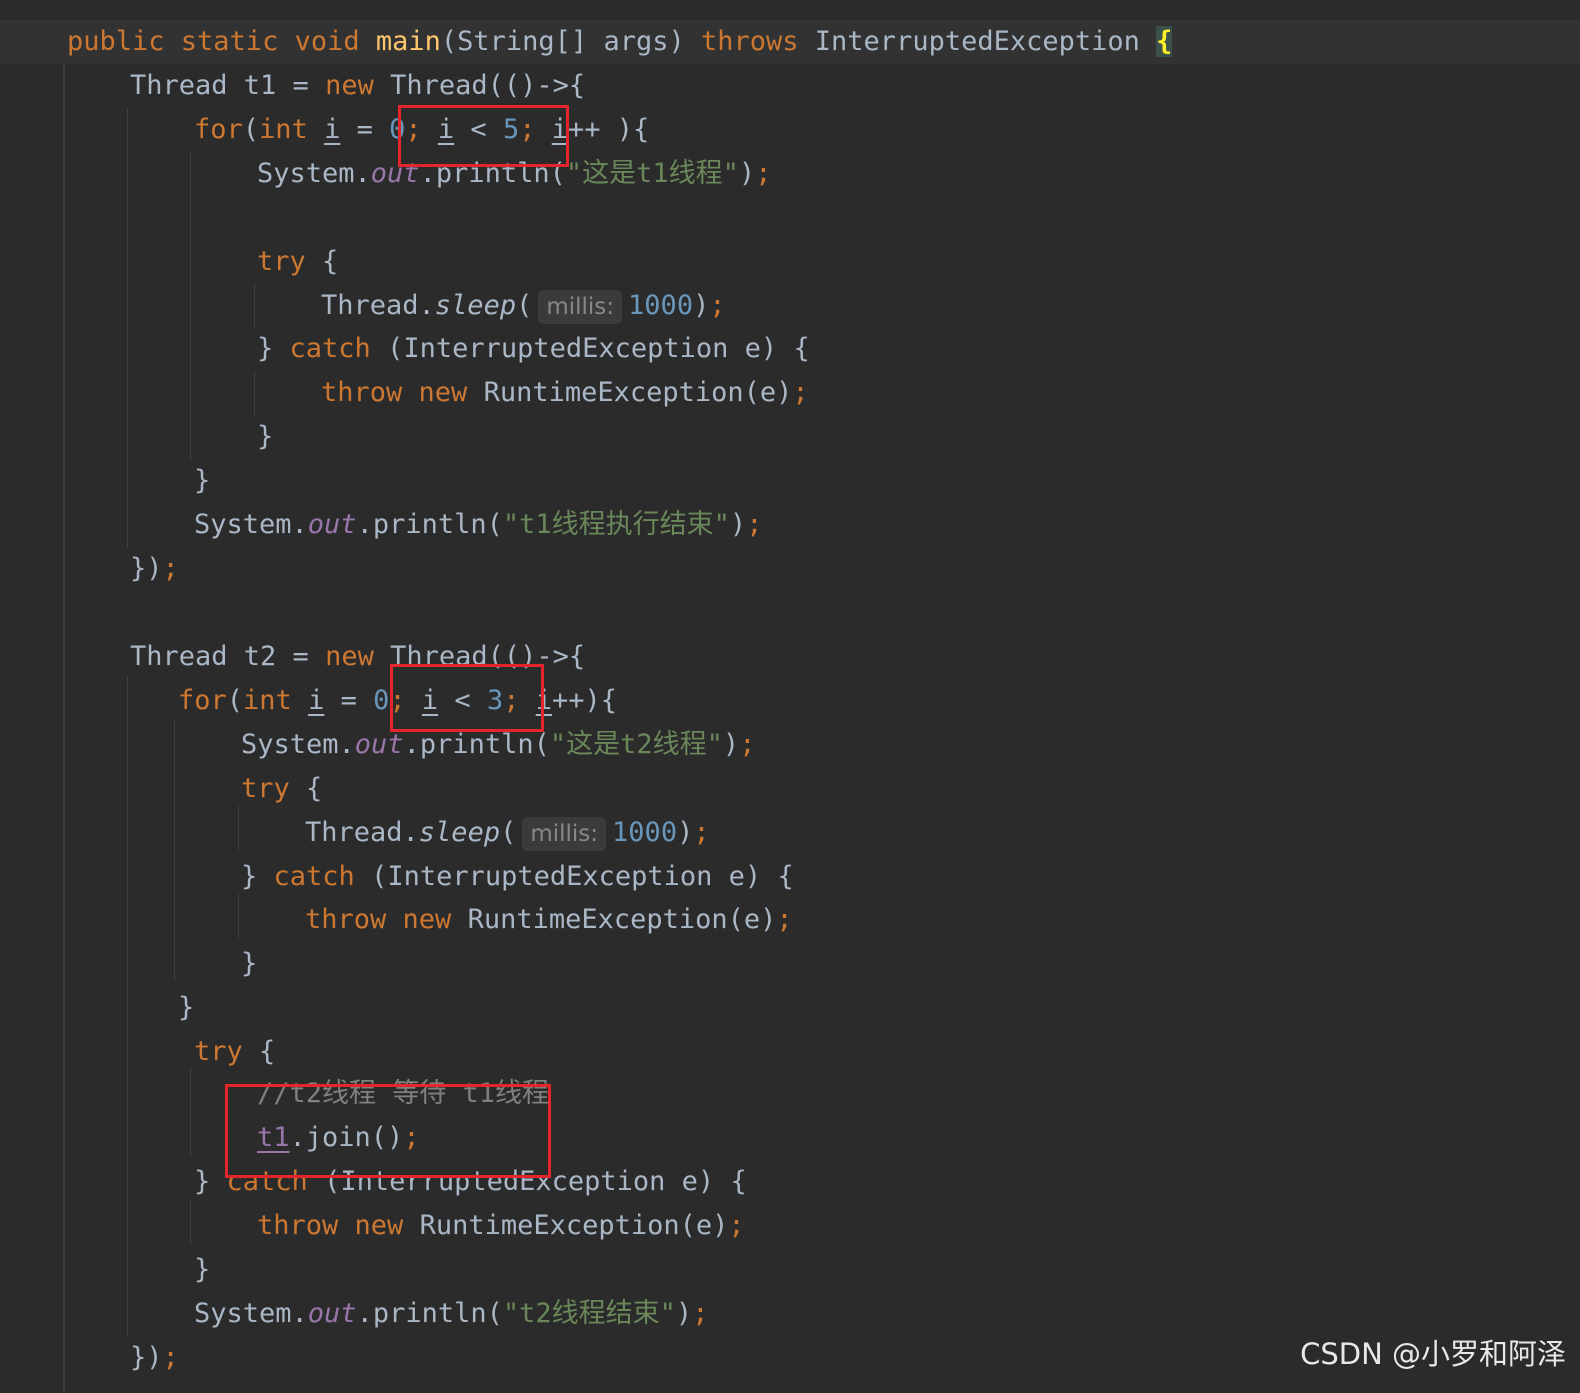 The image size is (1580, 1393). What do you see at coordinates (357, 657) in the screenshot?
I see `code-line: Thread t2 = new Thread(()->{` at bounding box center [357, 657].